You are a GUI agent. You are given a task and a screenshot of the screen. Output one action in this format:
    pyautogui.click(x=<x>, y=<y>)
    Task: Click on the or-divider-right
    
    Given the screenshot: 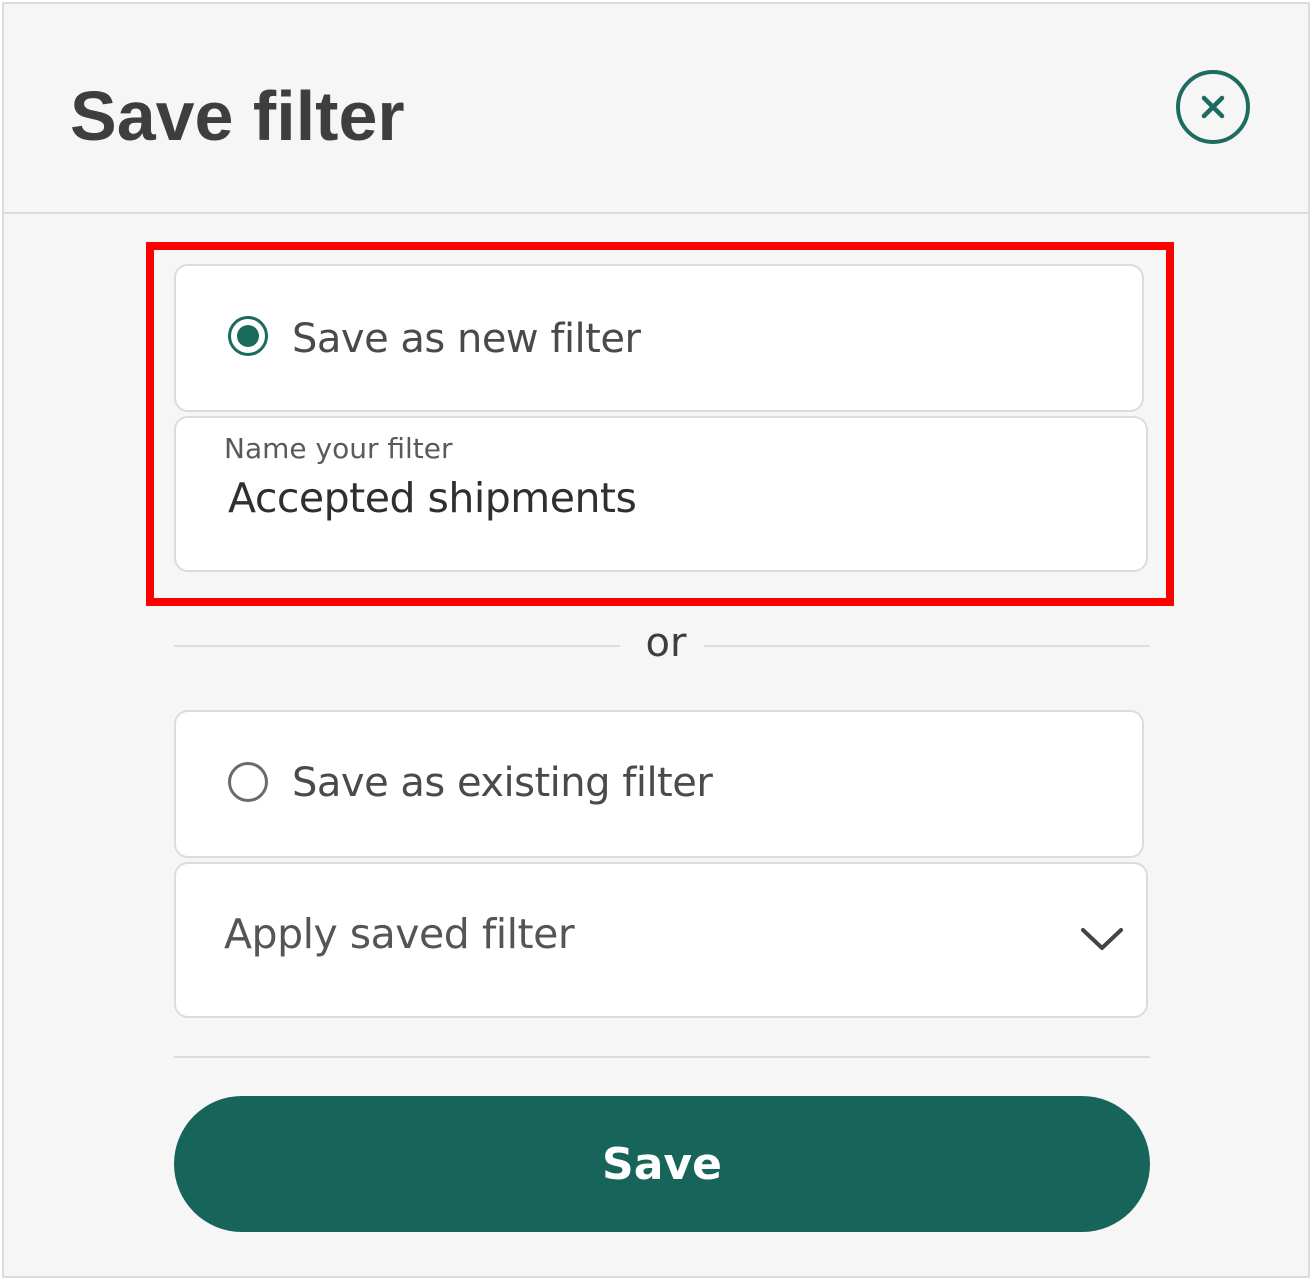 What is the action you would take?
    pyautogui.click(x=927, y=646)
    